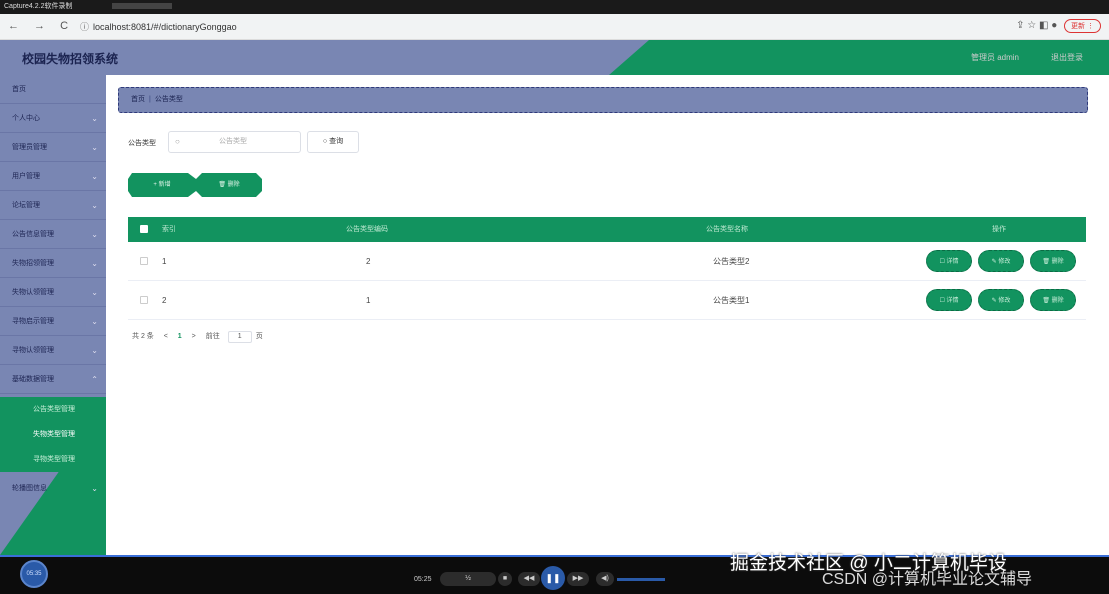  I want to click on pager-unit: 页, so click(259, 336).